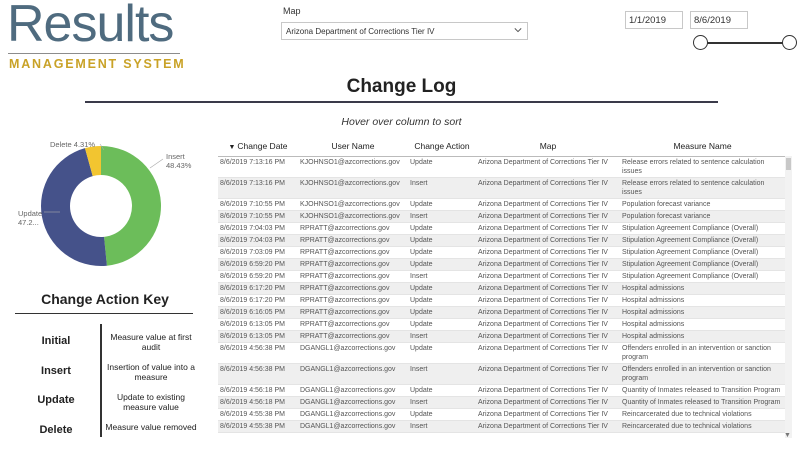  Describe the element at coordinates (232, 147) in the screenshot. I see `sort-descending-icon: ▼` at that location.